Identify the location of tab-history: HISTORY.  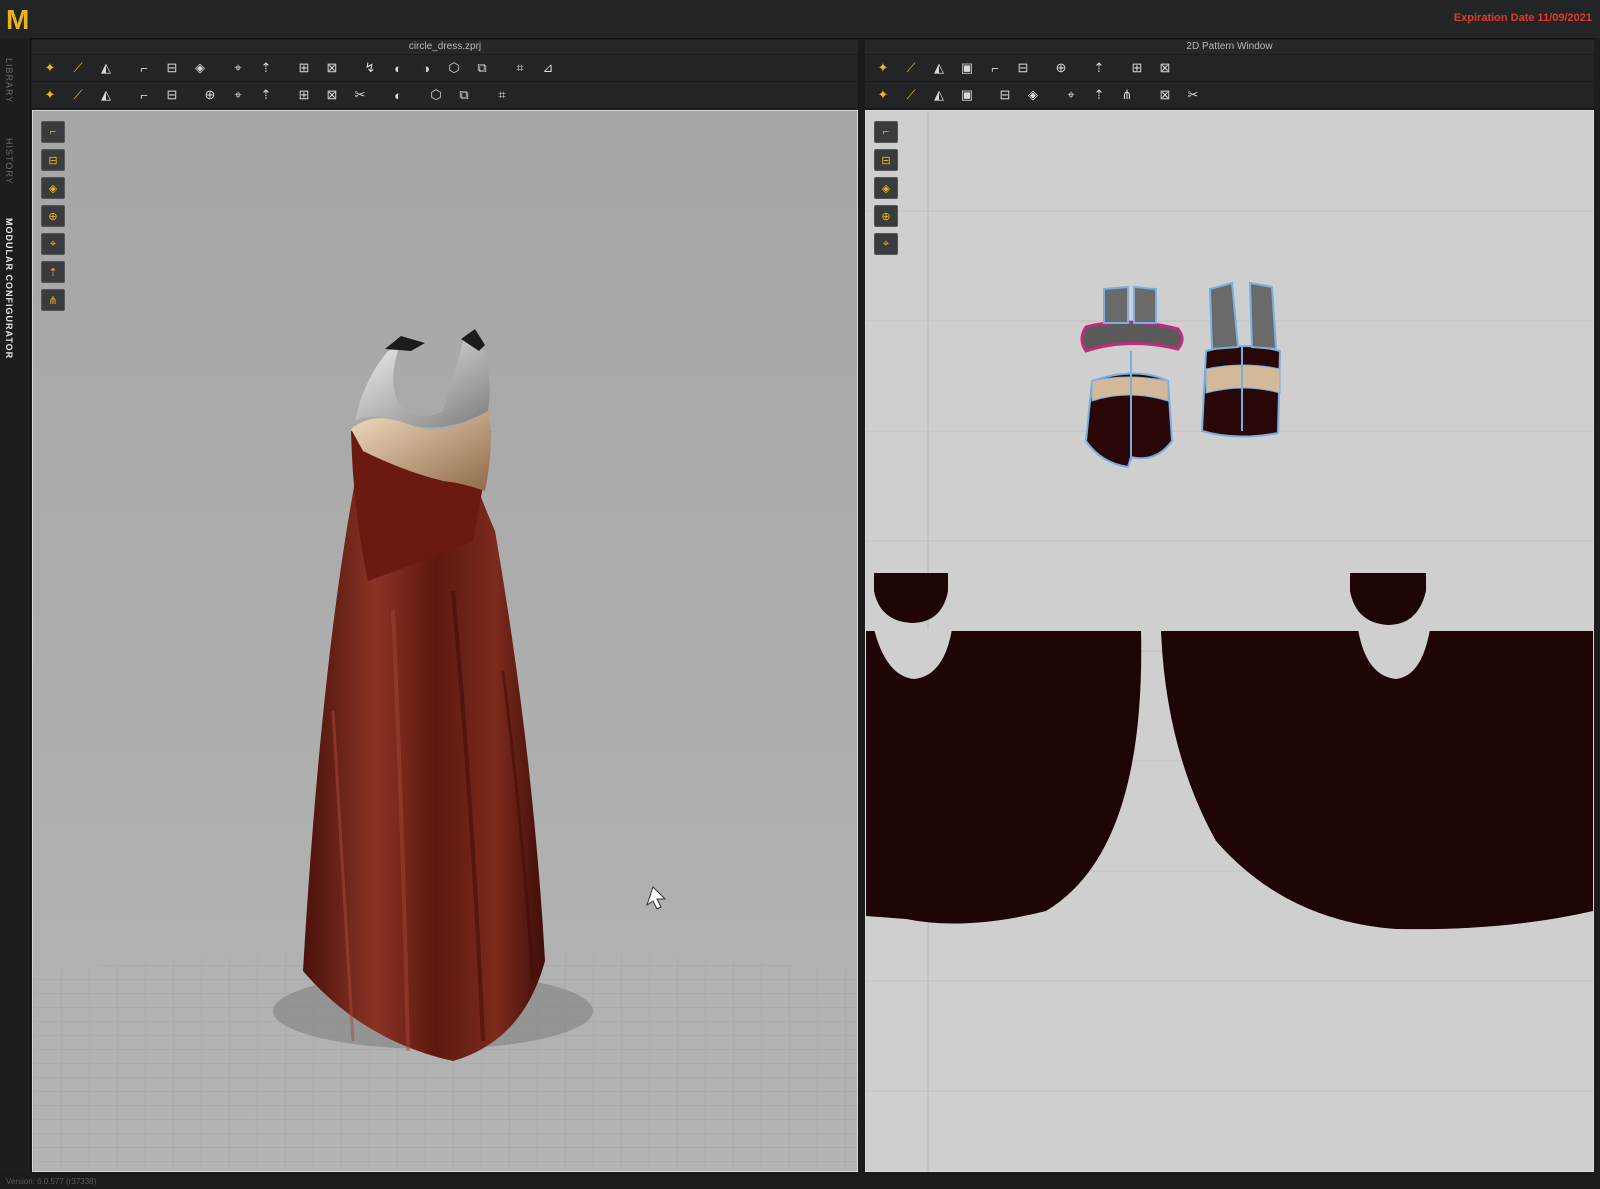
(9, 161).